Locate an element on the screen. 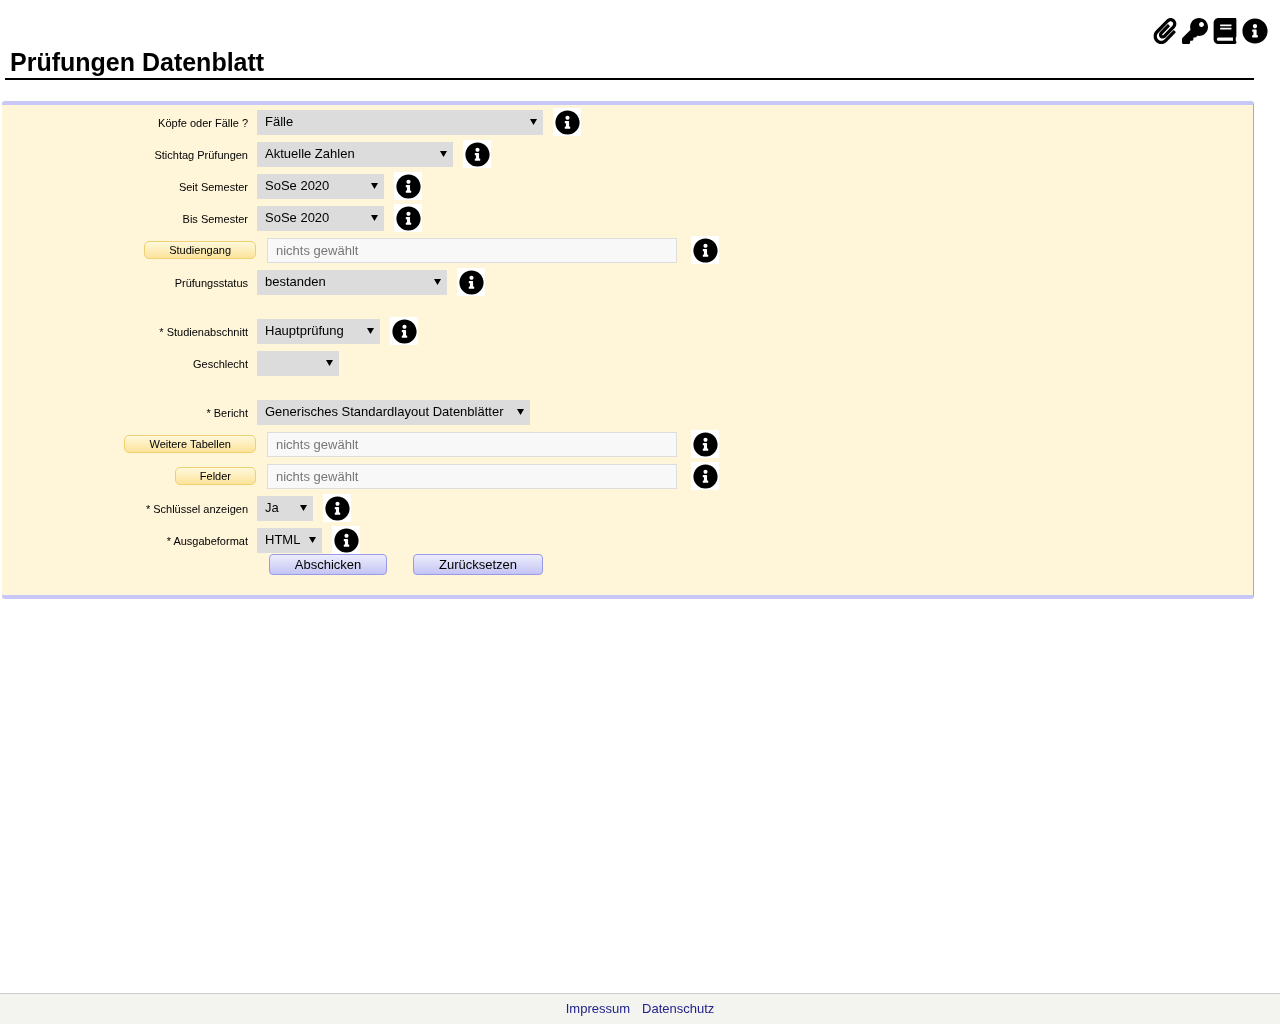  footer-link: Impressum is located at coordinates (597, 1009).